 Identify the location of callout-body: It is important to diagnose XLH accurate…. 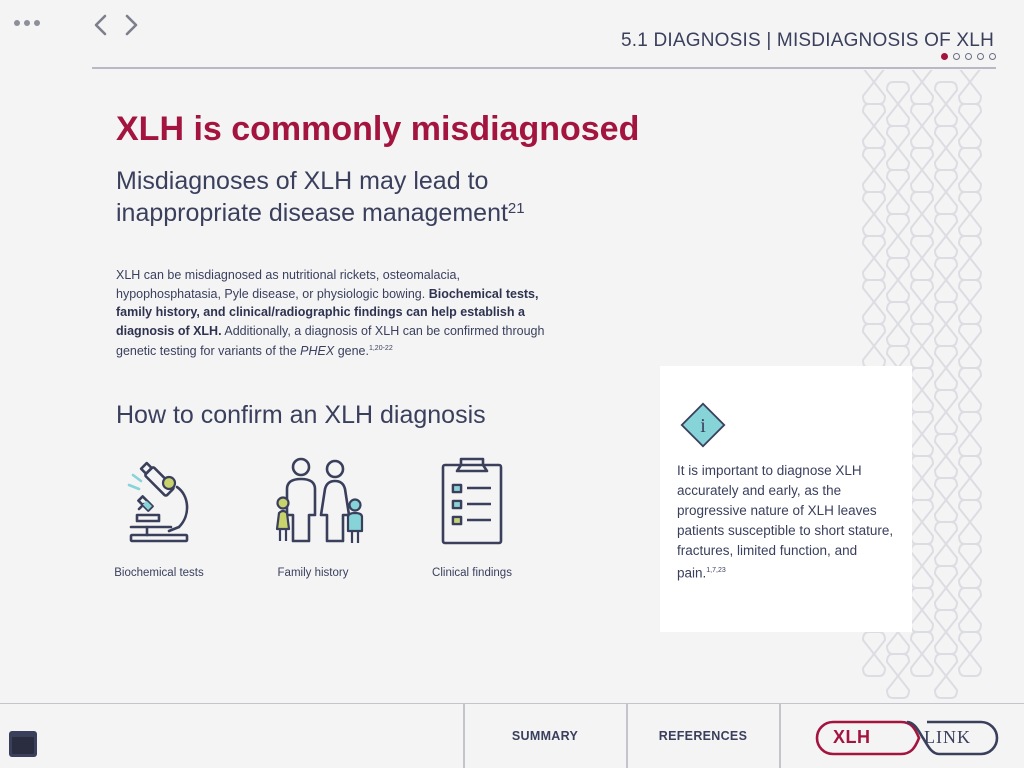
(785, 522).